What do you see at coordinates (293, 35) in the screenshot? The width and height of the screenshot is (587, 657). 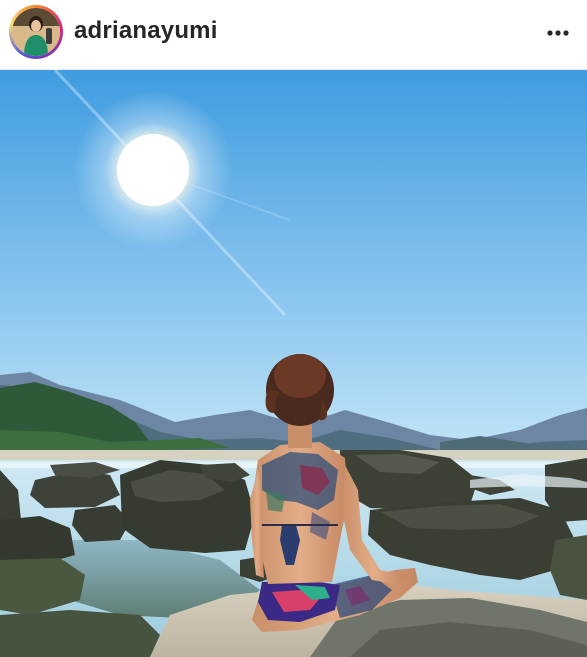 I see `post-header: adrianayumi` at bounding box center [293, 35].